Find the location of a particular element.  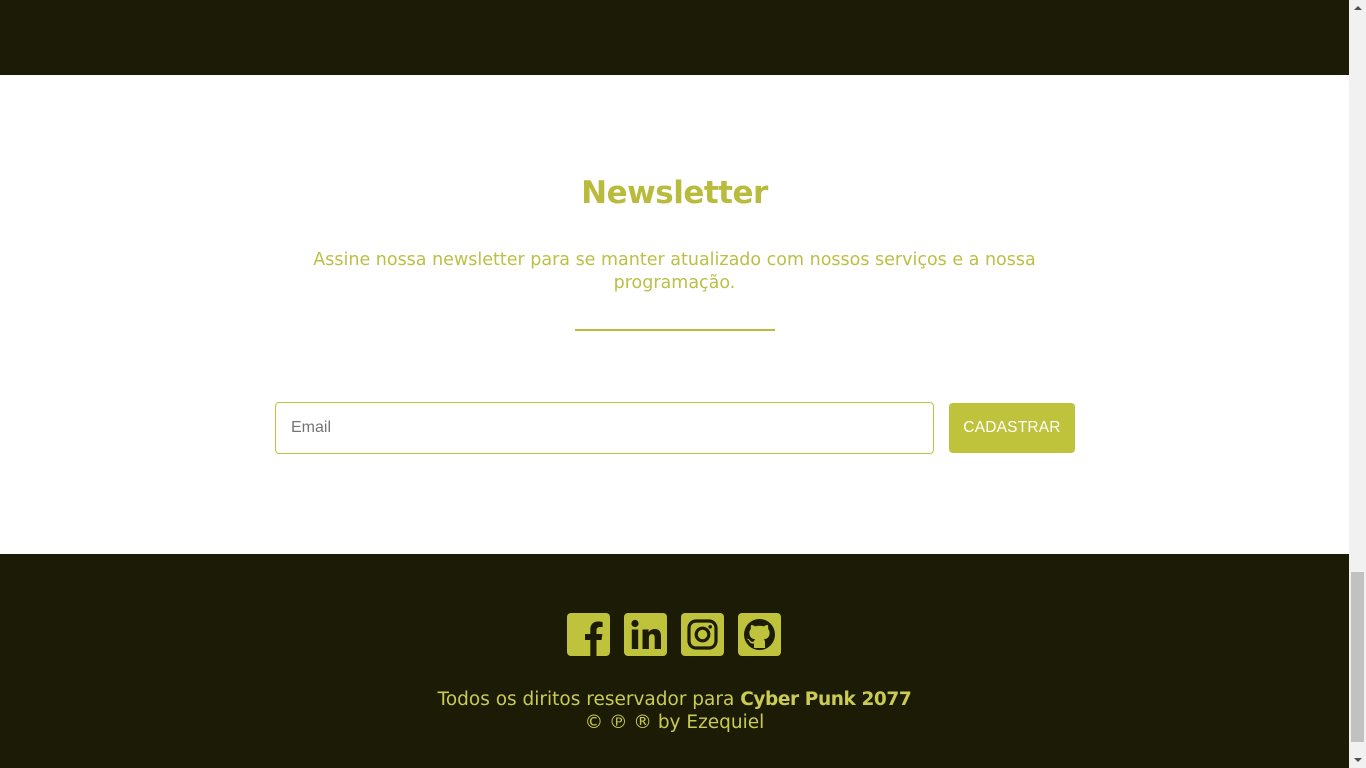

github-icon is located at coordinates (759, 634).